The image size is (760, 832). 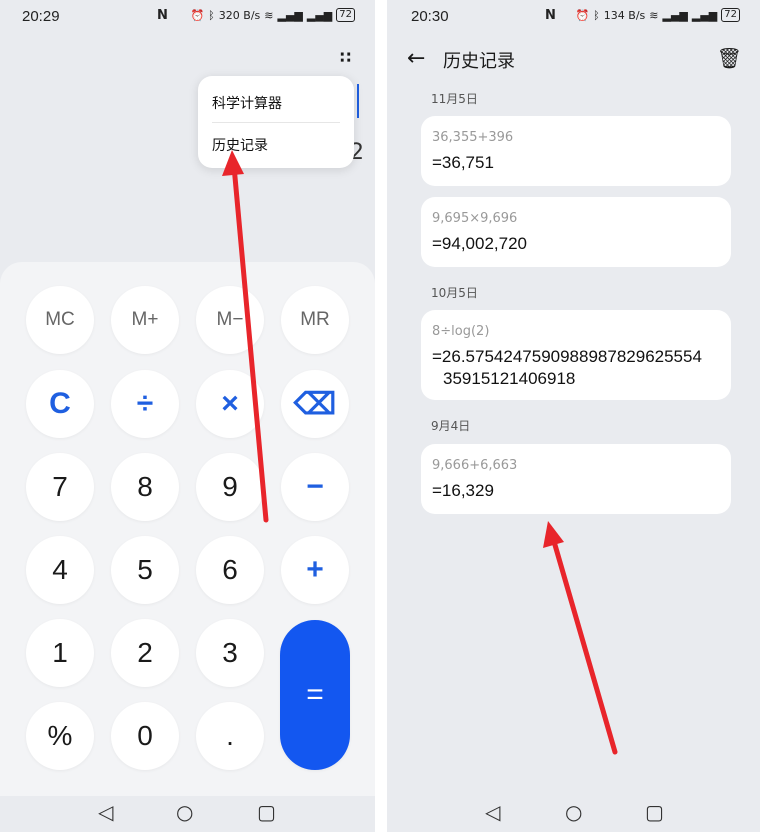 What do you see at coordinates (41, 16) in the screenshot?
I see `status-time: 20:29` at bounding box center [41, 16].